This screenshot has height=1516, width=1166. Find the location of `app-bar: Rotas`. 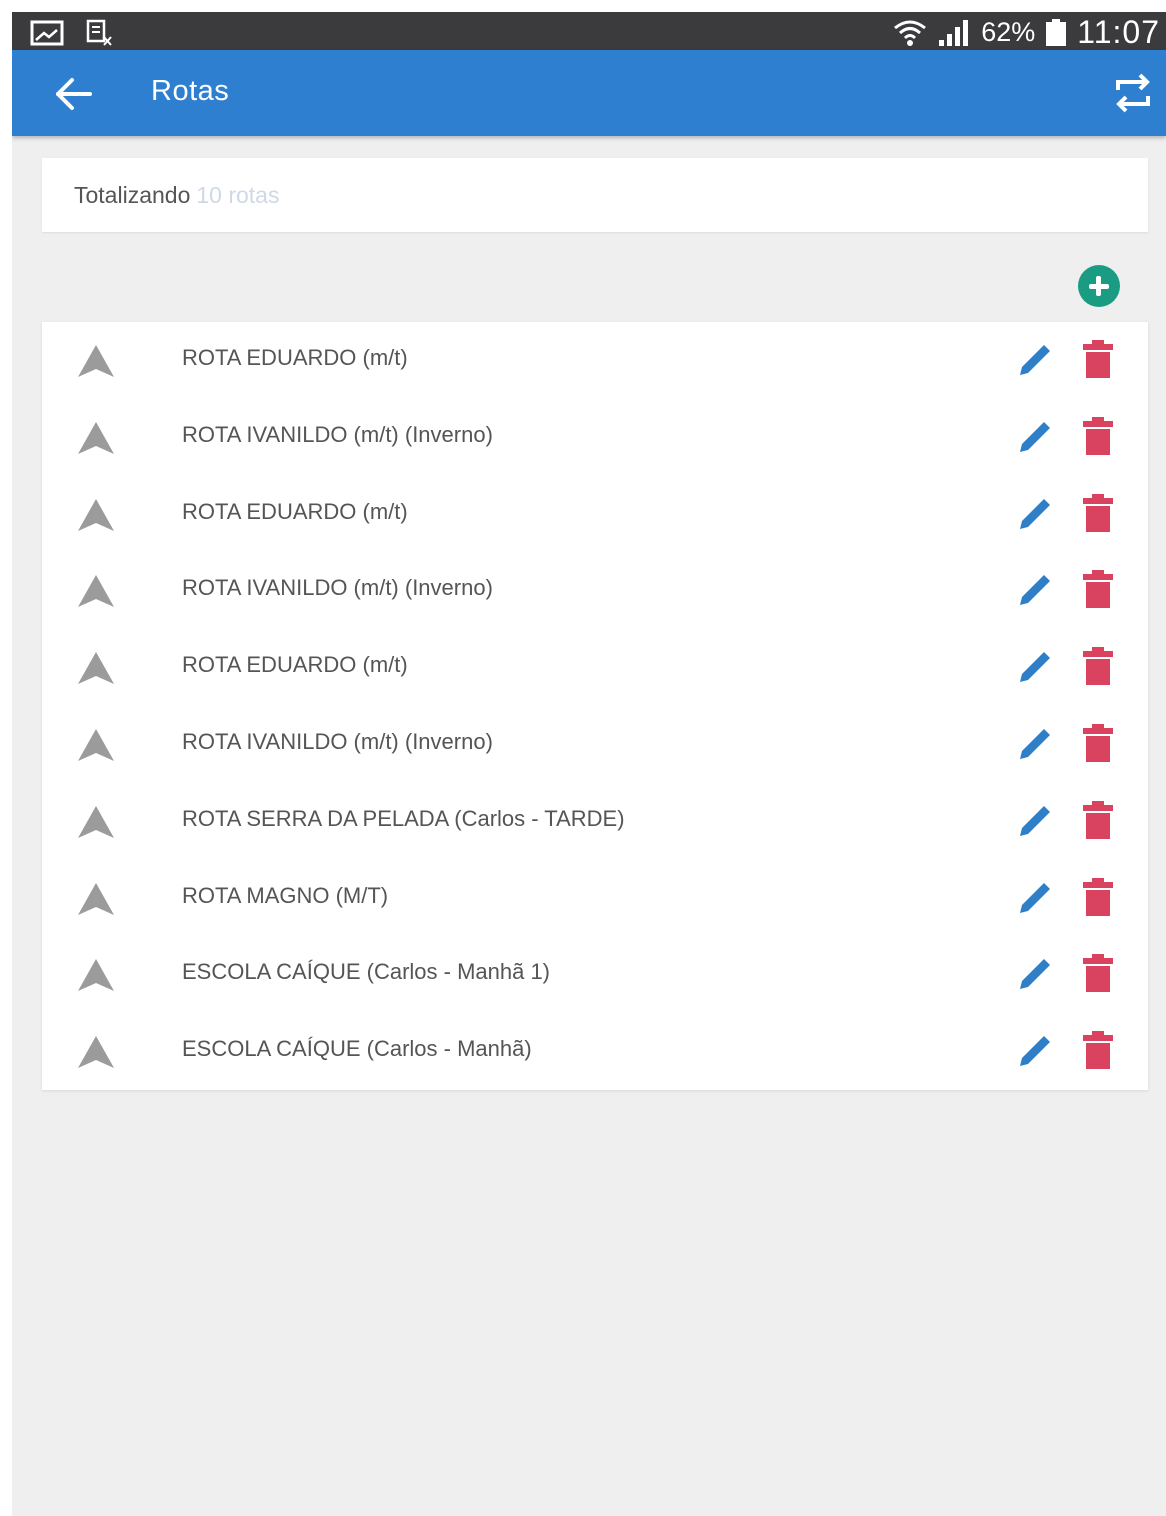

app-bar: Rotas is located at coordinates (589, 93).